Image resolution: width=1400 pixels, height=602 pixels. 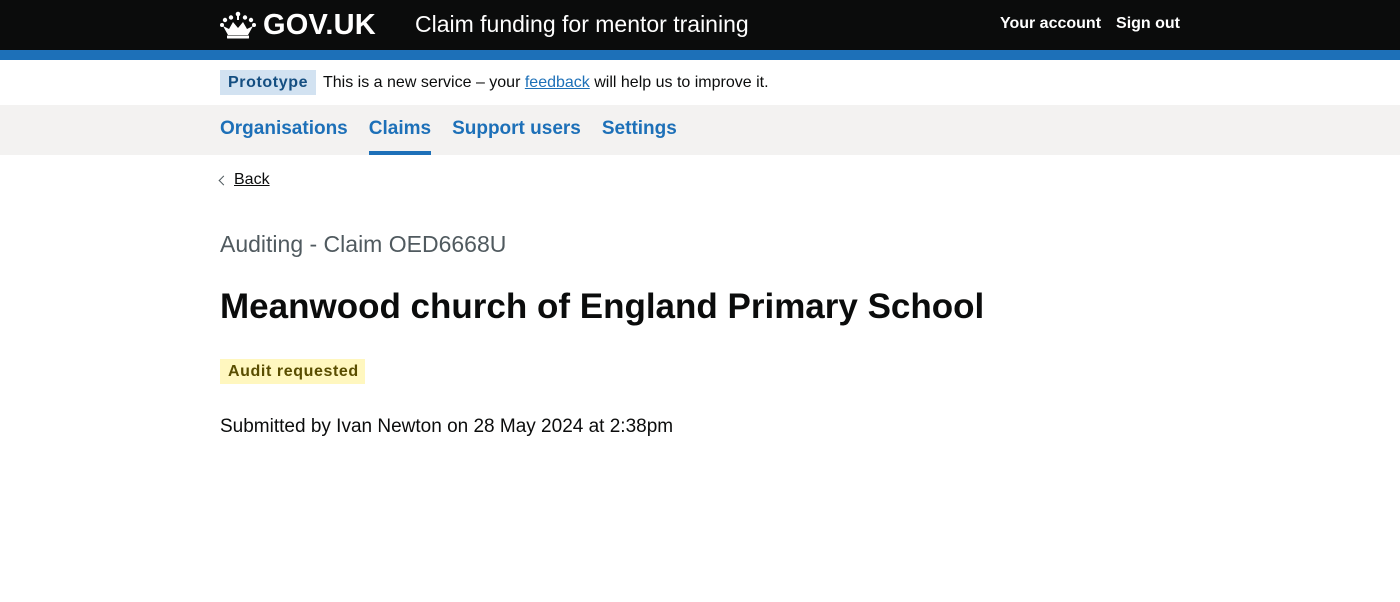 I want to click on crown-icon, so click(x=238, y=25).